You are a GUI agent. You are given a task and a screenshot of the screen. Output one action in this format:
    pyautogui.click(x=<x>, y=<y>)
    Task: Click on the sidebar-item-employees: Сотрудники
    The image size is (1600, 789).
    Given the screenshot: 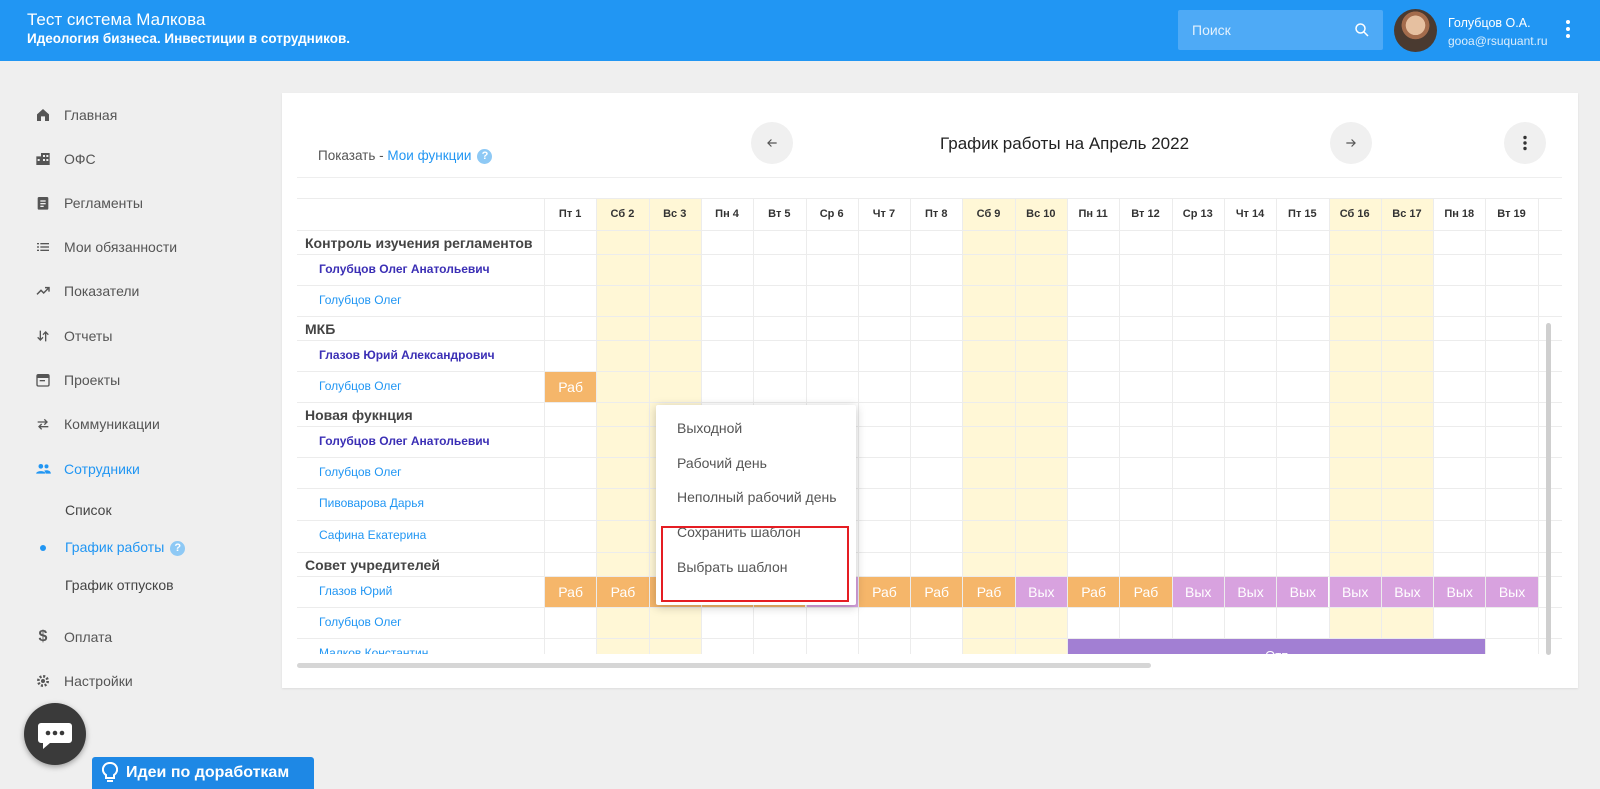 What is the action you would take?
    pyautogui.click(x=87, y=469)
    